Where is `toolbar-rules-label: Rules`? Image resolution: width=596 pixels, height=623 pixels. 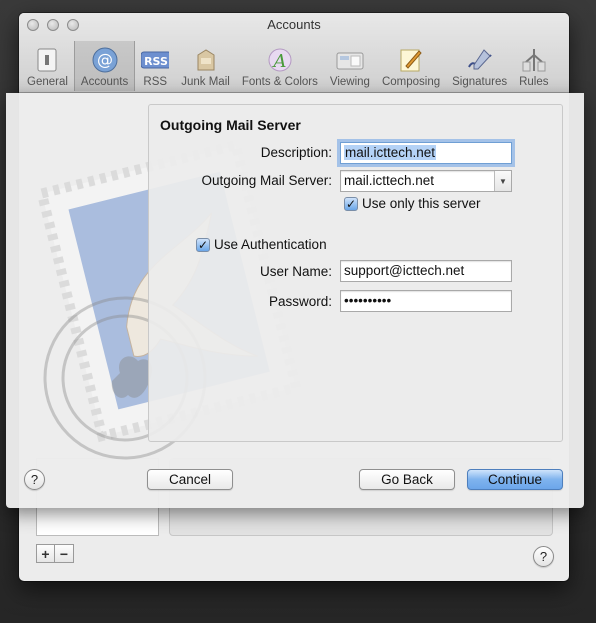
toolbar-rules-label: Rules is located at coordinates (534, 82).